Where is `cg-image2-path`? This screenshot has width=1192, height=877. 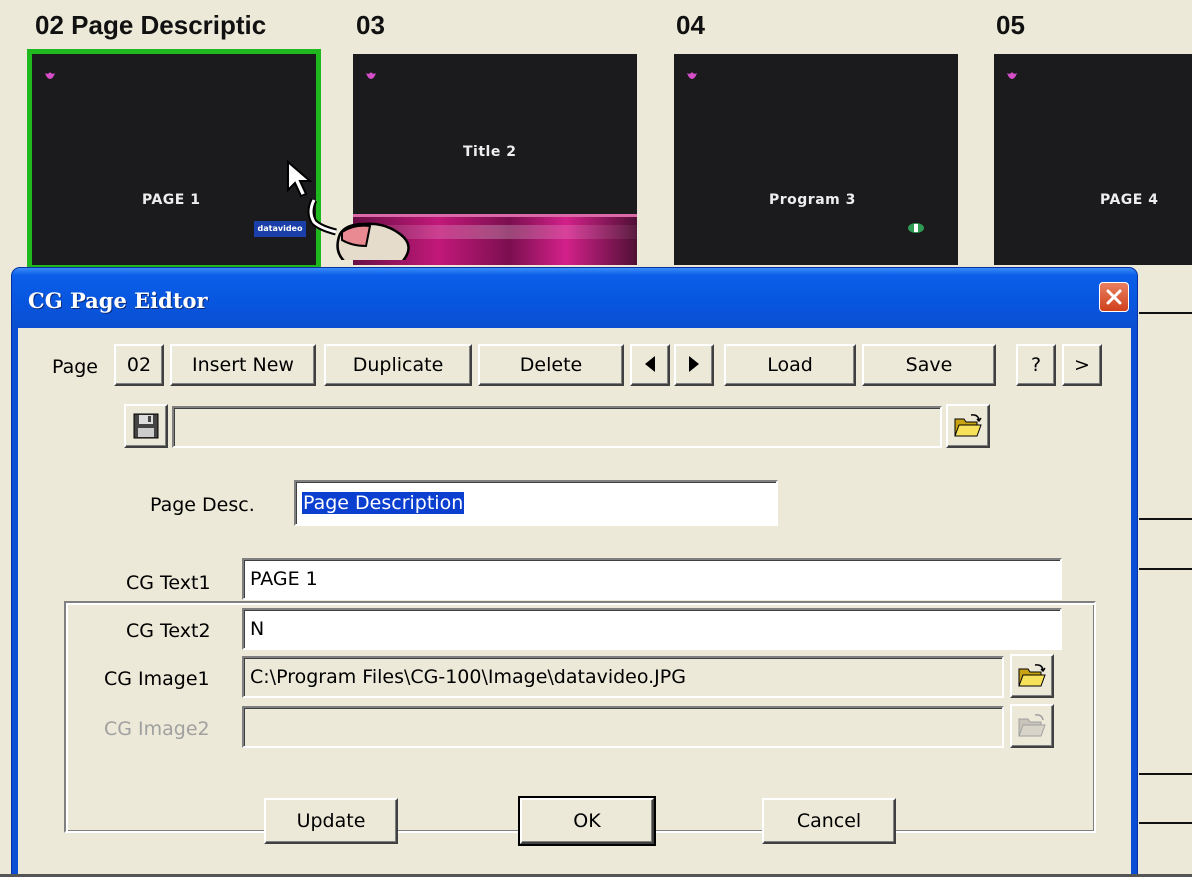 cg-image2-path is located at coordinates (623, 727).